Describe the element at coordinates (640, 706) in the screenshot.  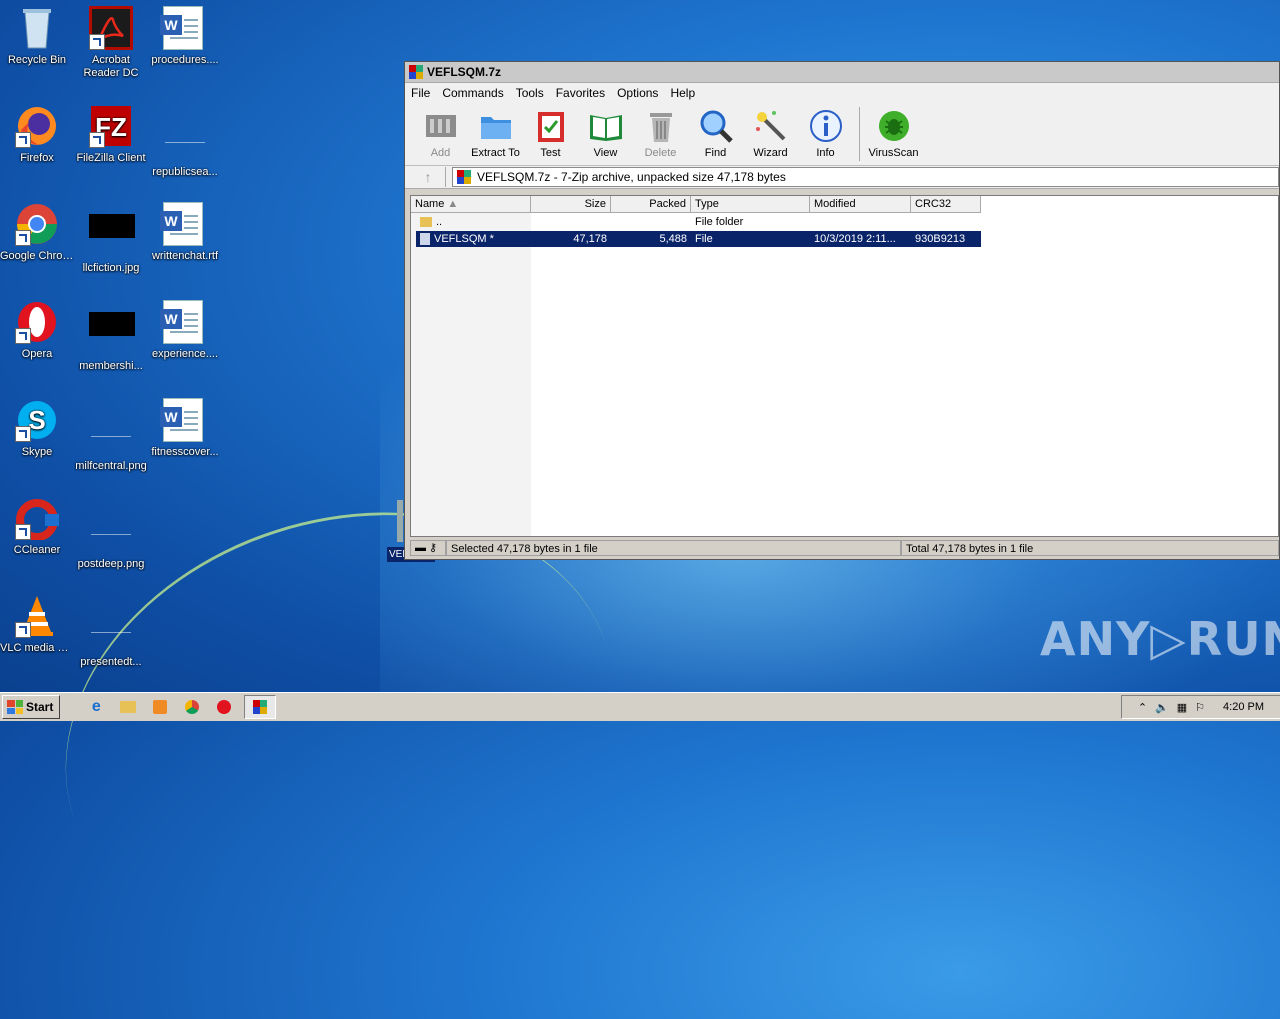
I see `taskbar: Start e ⌃ 🔈 ▦ ⚐ 4:20 PM` at that location.